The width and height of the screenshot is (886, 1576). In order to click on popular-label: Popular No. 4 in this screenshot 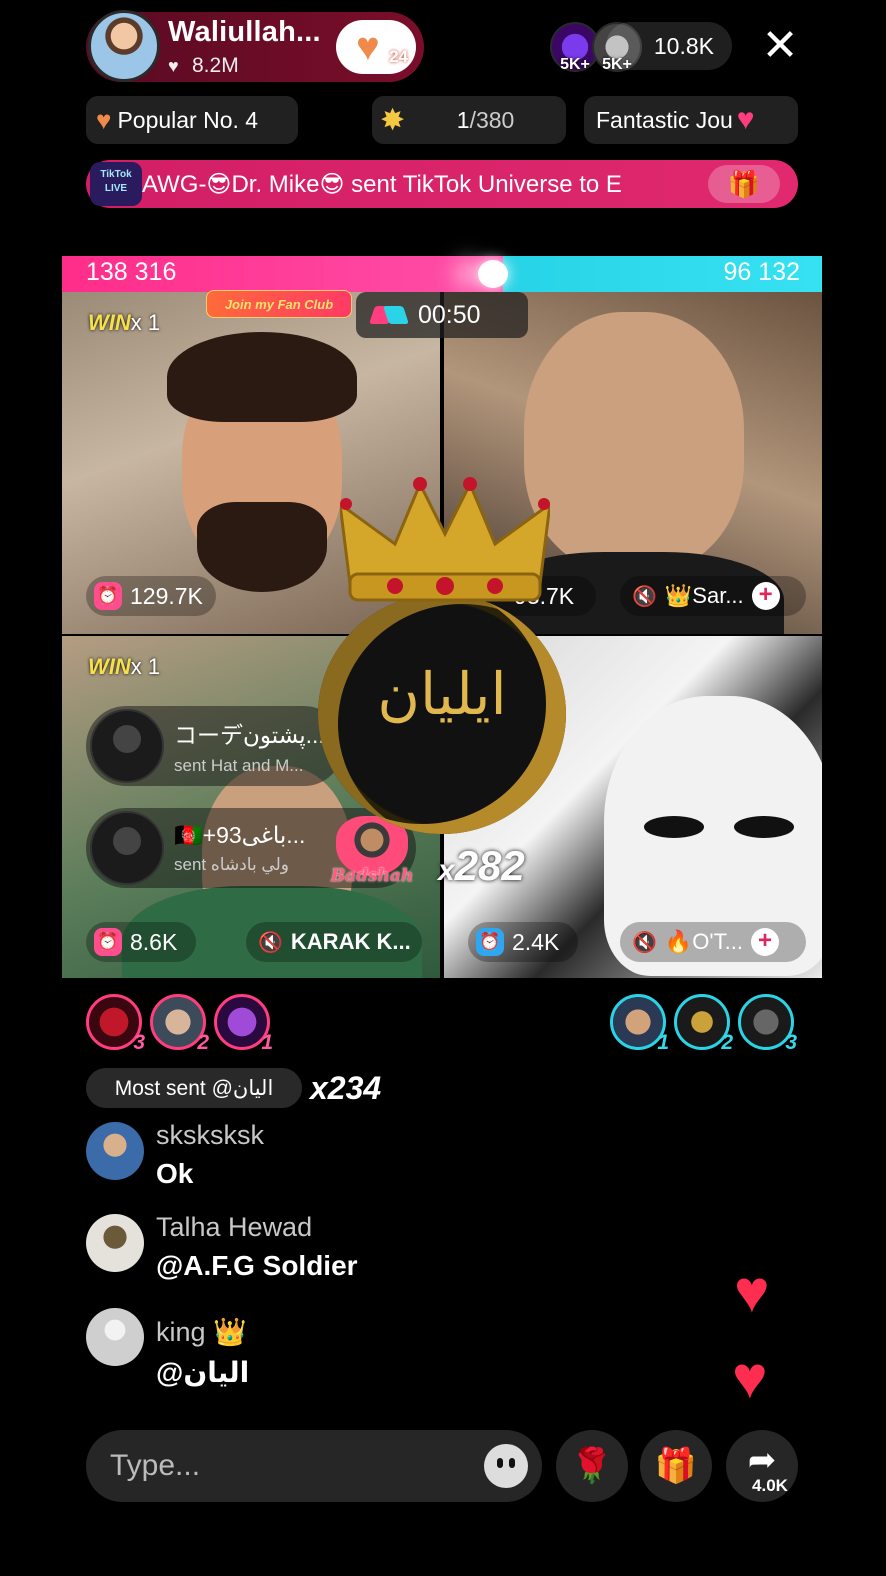, I will do `click(188, 119)`.